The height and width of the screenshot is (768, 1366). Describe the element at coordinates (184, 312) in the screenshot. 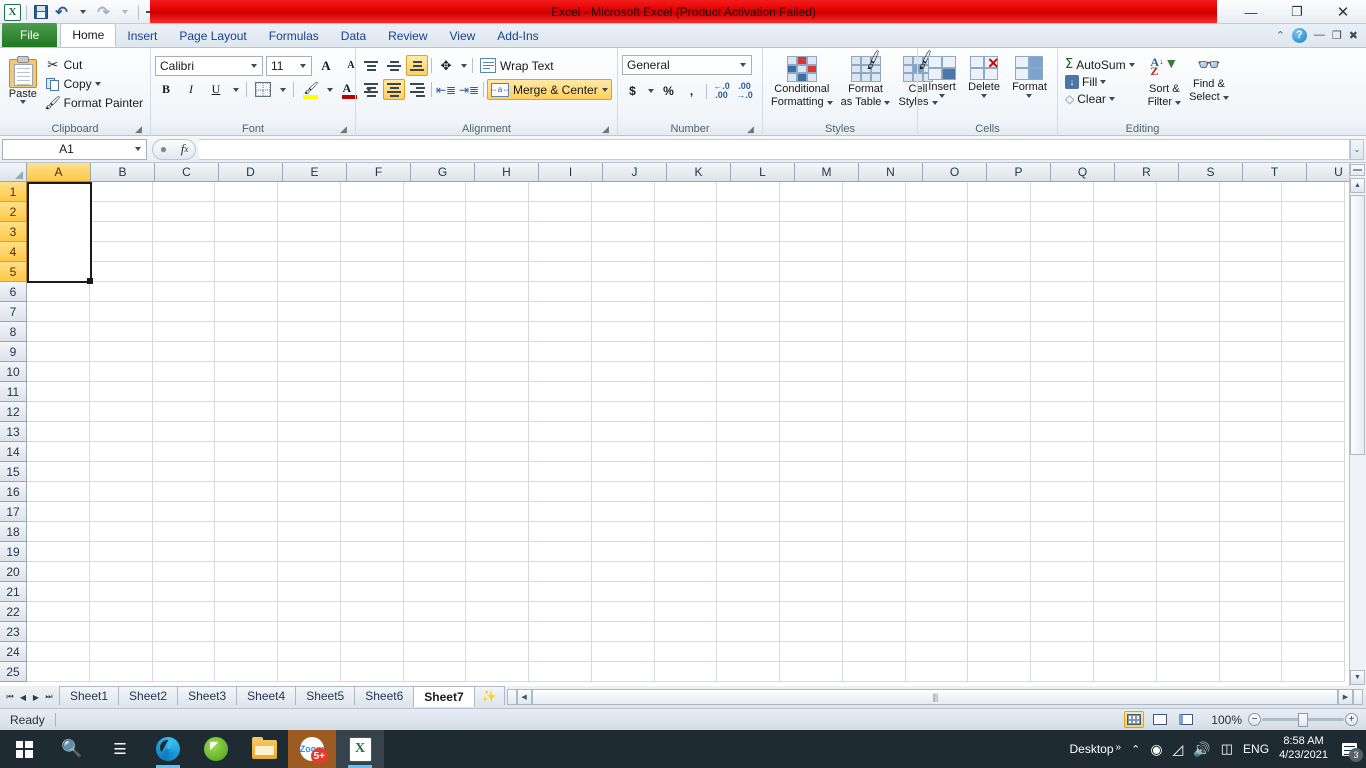

I see `cell-C7` at that location.